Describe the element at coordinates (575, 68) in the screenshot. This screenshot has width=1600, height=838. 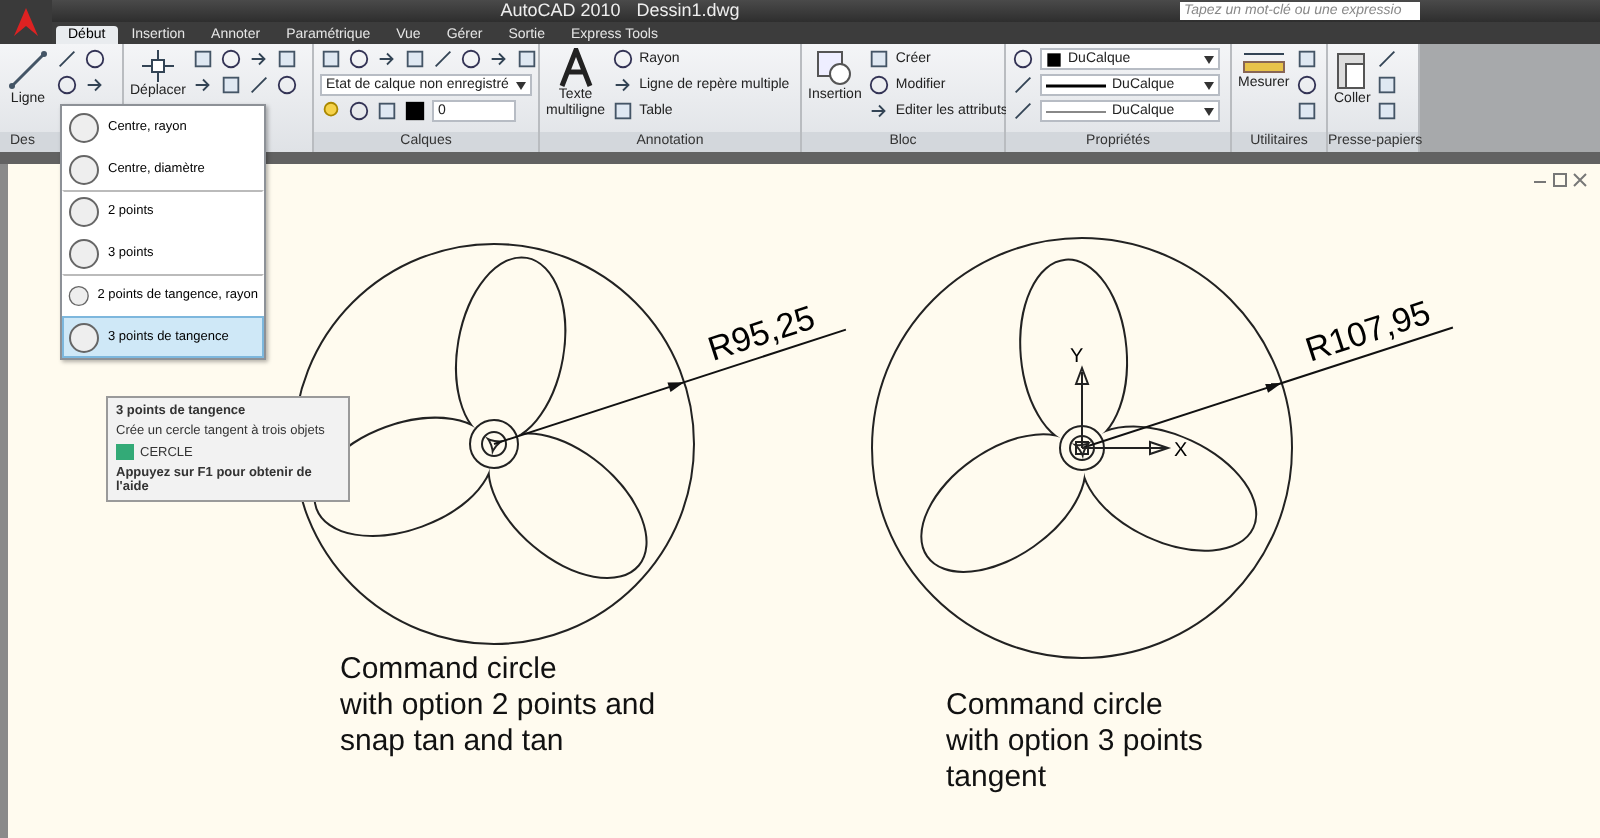
I see `letter-a-icon` at that location.